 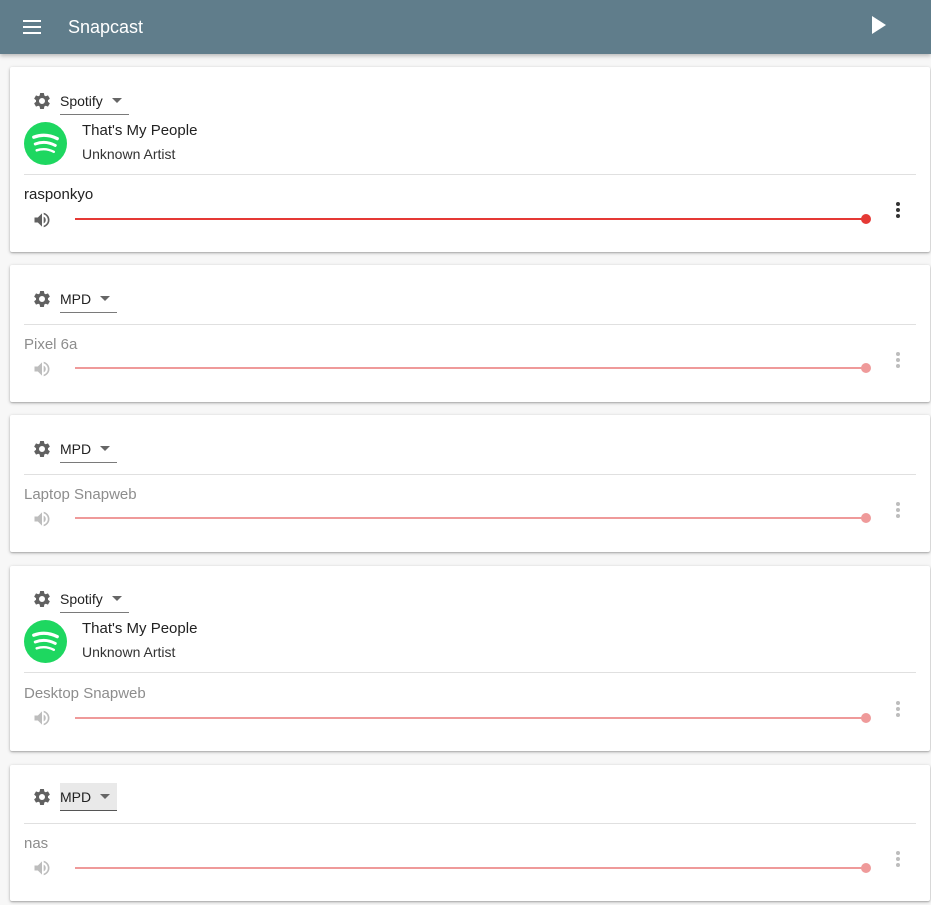 I want to click on menu-button, so click(x=32, y=27).